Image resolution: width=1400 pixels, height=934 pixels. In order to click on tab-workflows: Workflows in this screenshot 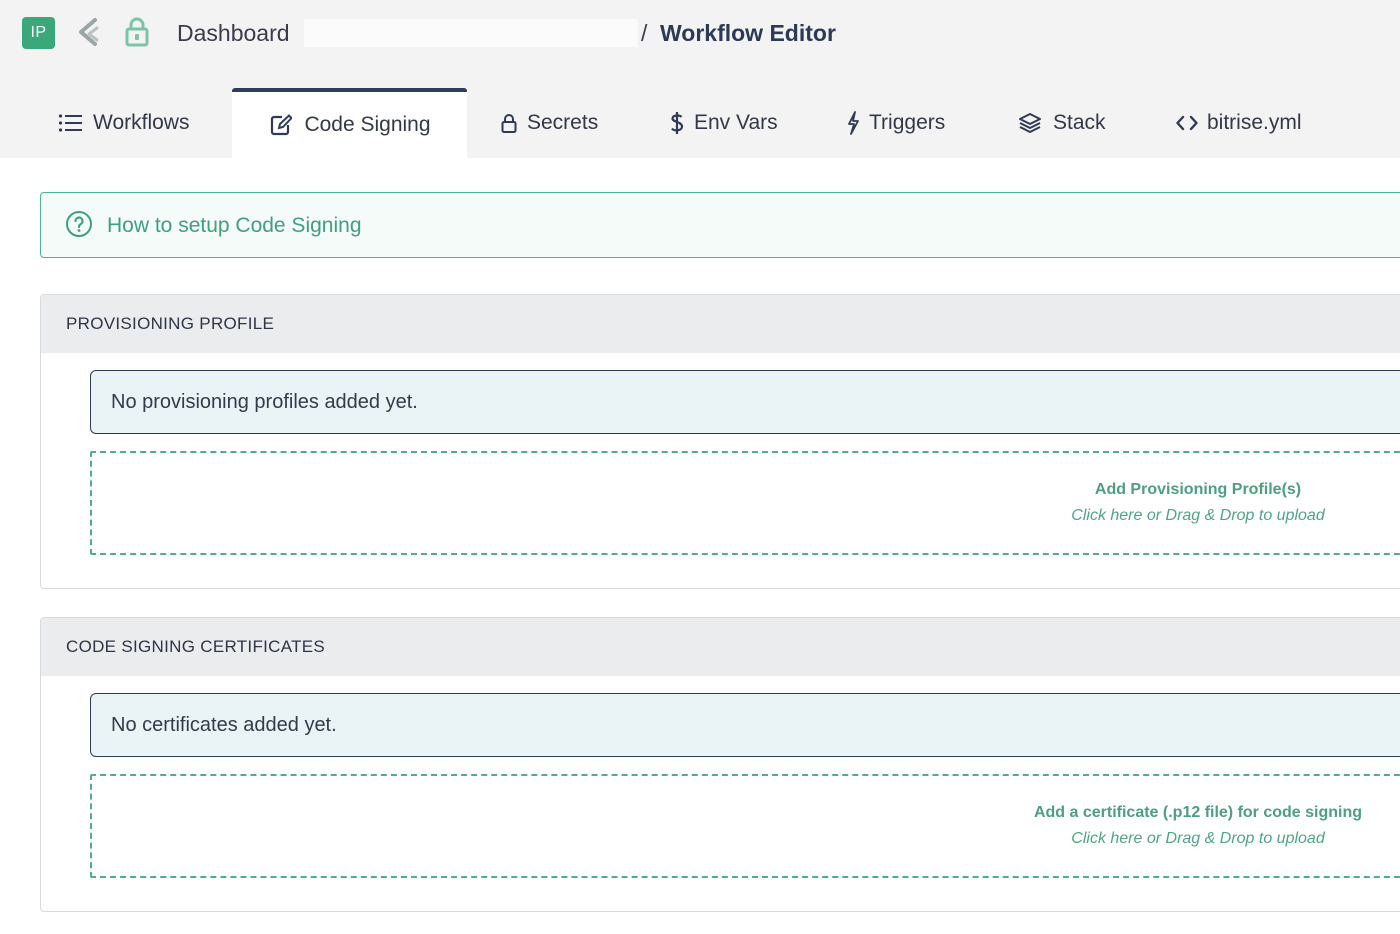, I will do `click(123, 123)`.